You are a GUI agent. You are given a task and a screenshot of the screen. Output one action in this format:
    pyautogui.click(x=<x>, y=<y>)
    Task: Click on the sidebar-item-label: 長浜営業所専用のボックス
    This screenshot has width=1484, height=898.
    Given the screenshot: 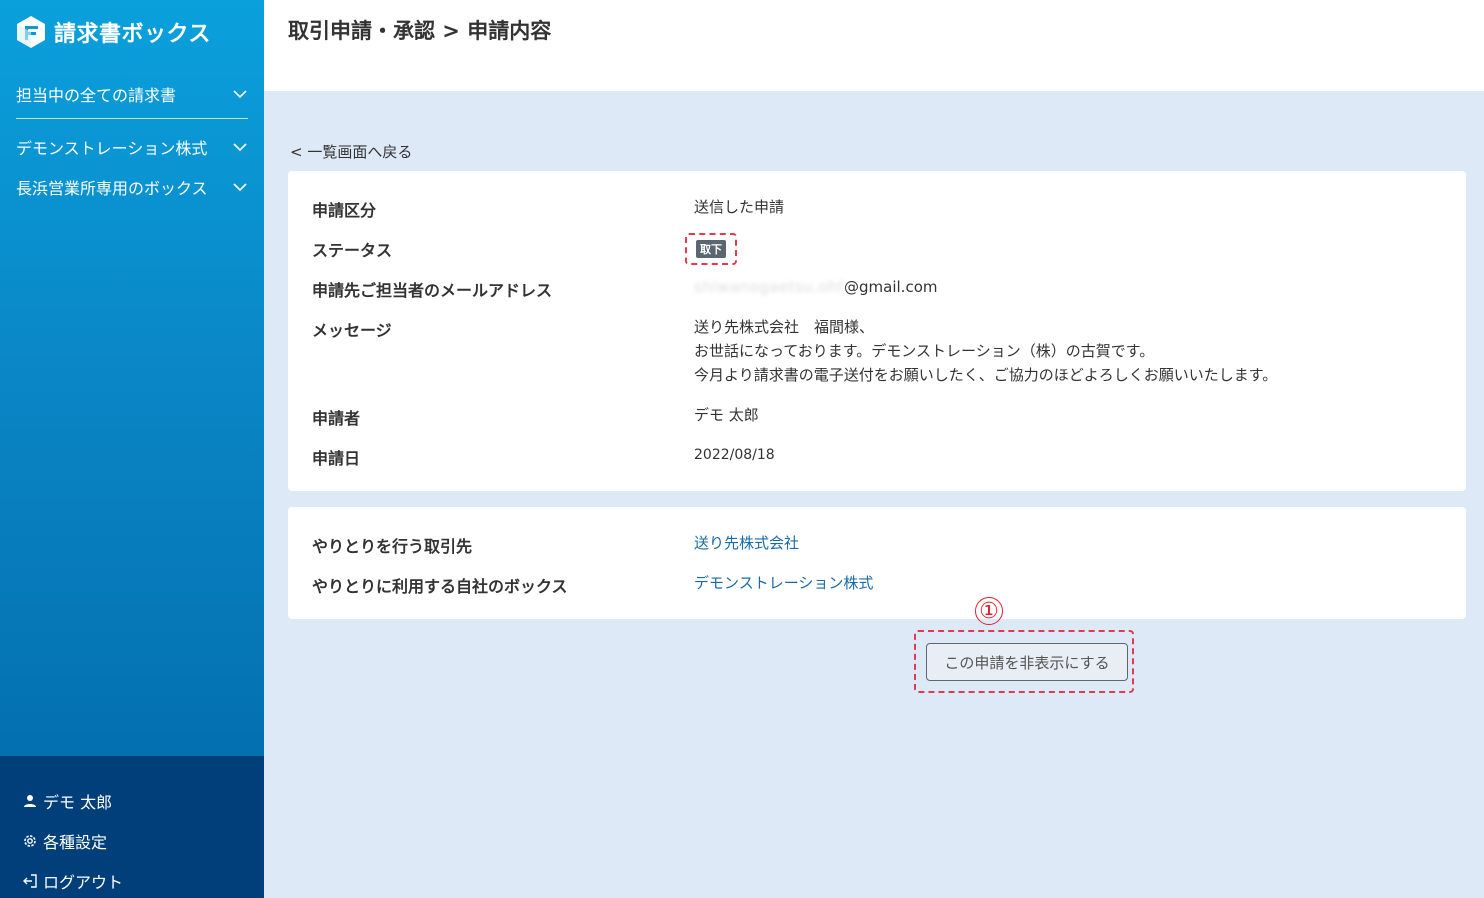 What is the action you would take?
    pyautogui.click(x=112, y=188)
    